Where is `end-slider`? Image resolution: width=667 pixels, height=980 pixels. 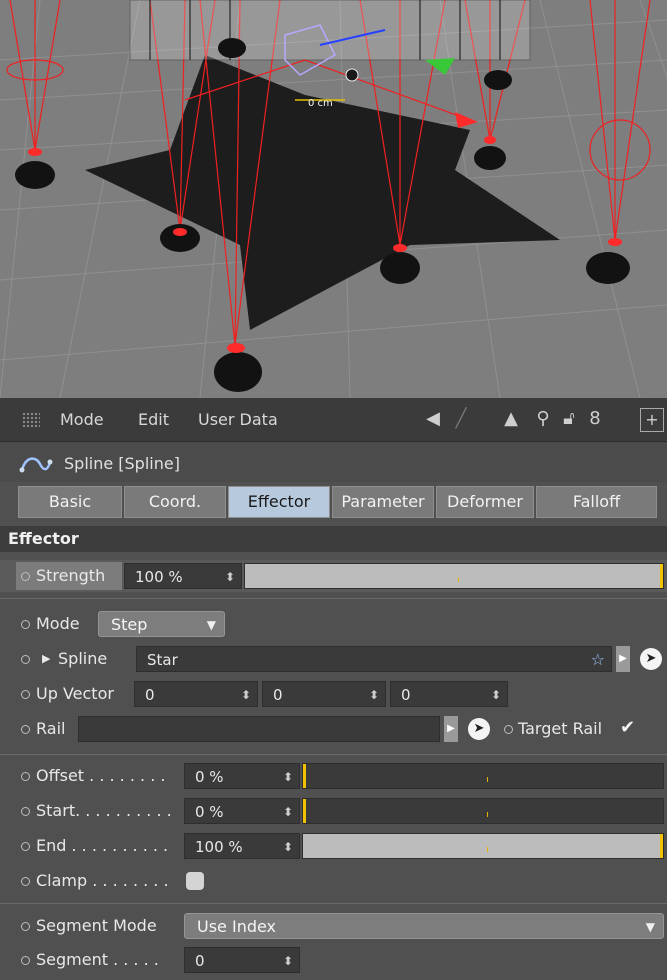 end-slider is located at coordinates (483, 846).